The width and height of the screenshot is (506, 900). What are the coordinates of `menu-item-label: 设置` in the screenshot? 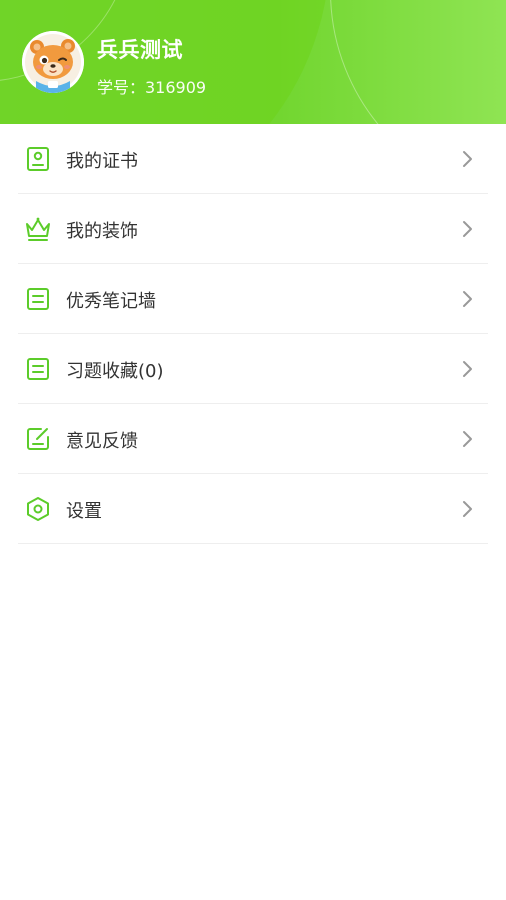 It's located at (84, 511).